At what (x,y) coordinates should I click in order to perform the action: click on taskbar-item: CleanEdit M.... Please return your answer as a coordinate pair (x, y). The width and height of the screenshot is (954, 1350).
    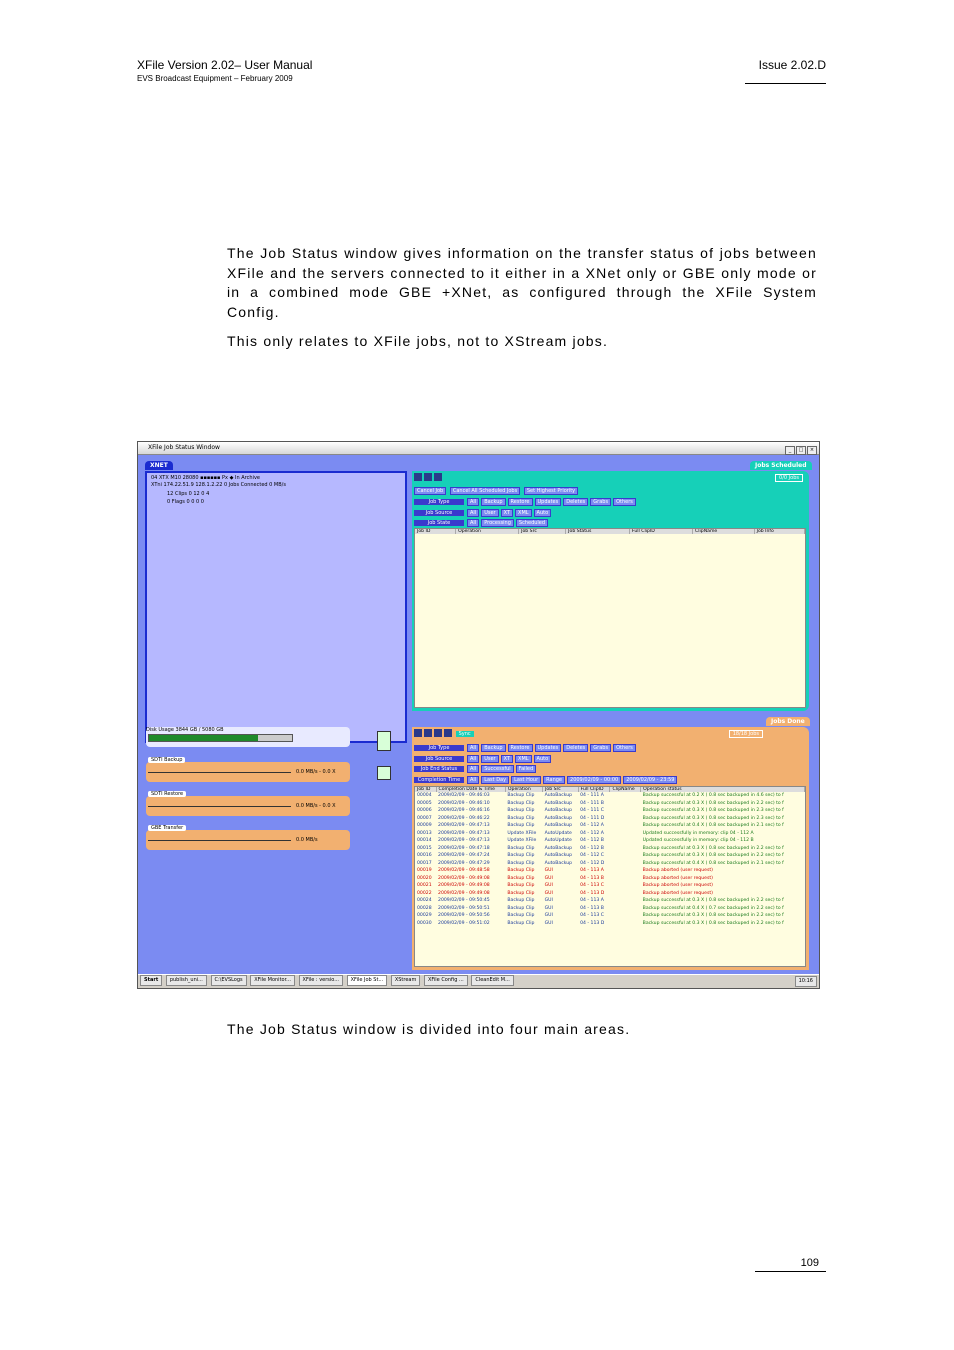
    Looking at the image, I should click on (492, 980).